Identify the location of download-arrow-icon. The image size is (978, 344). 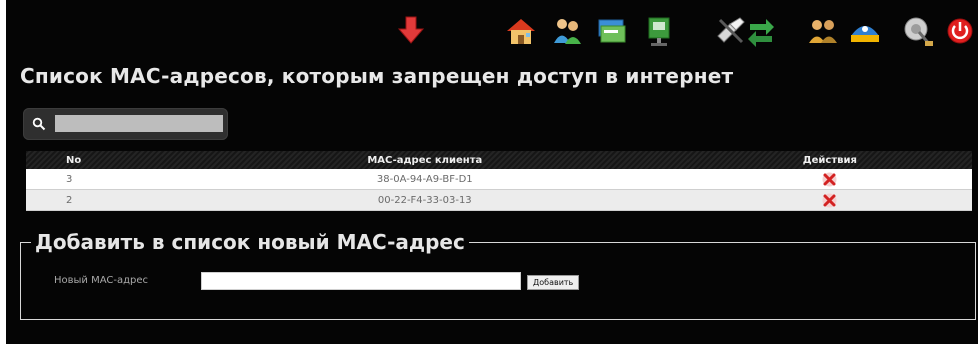
(411, 31).